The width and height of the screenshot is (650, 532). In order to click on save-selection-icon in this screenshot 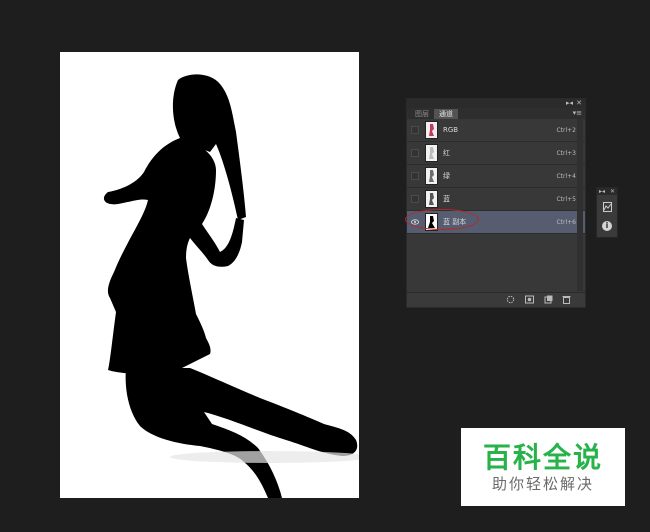, I will do `click(529, 299)`.